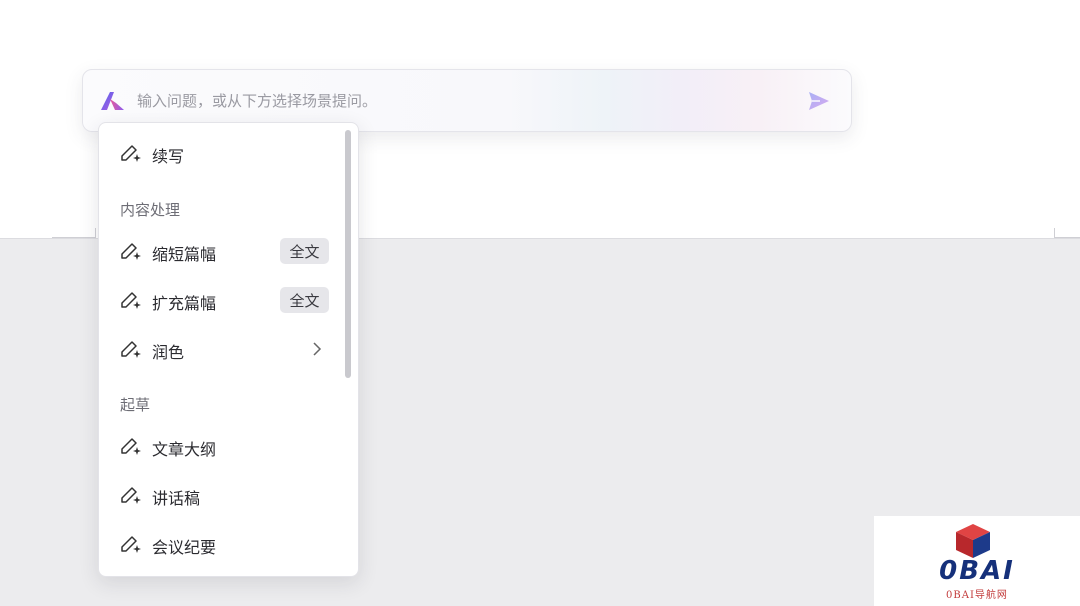 The image size is (1080, 606). What do you see at coordinates (221, 349) in the screenshot?
I see `menu-item-polish: 润色` at bounding box center [221, 349].